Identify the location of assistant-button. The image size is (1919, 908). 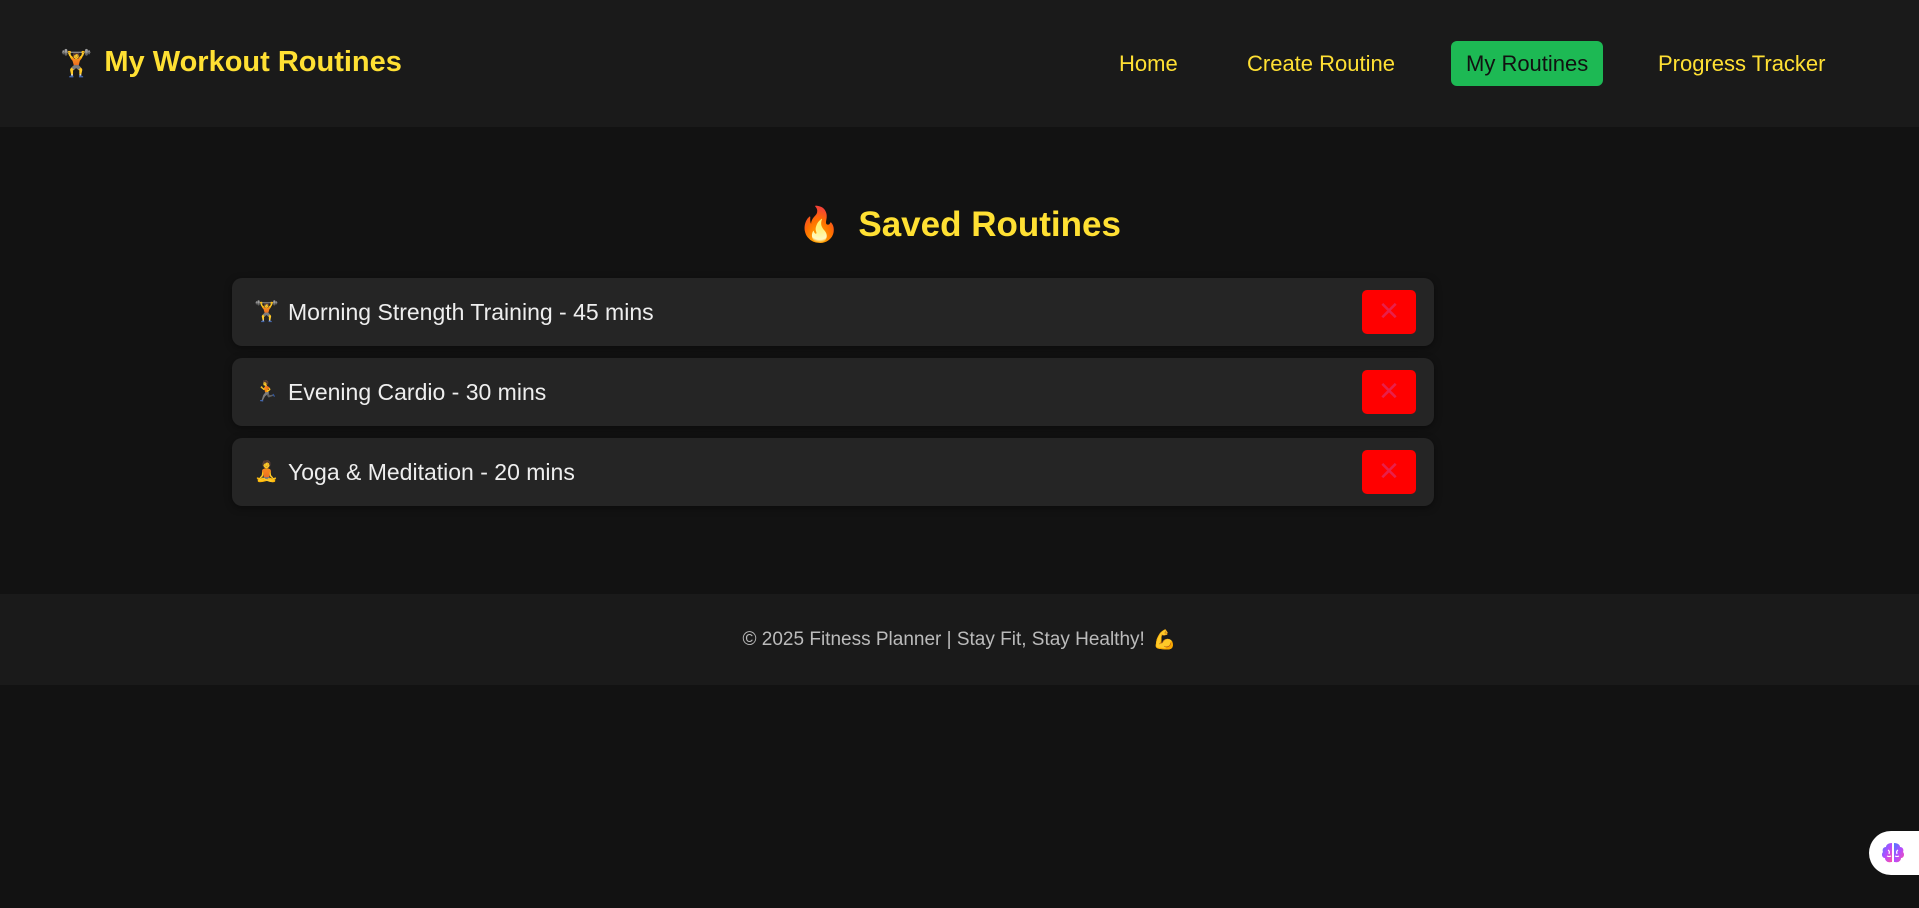
(1894, 853).